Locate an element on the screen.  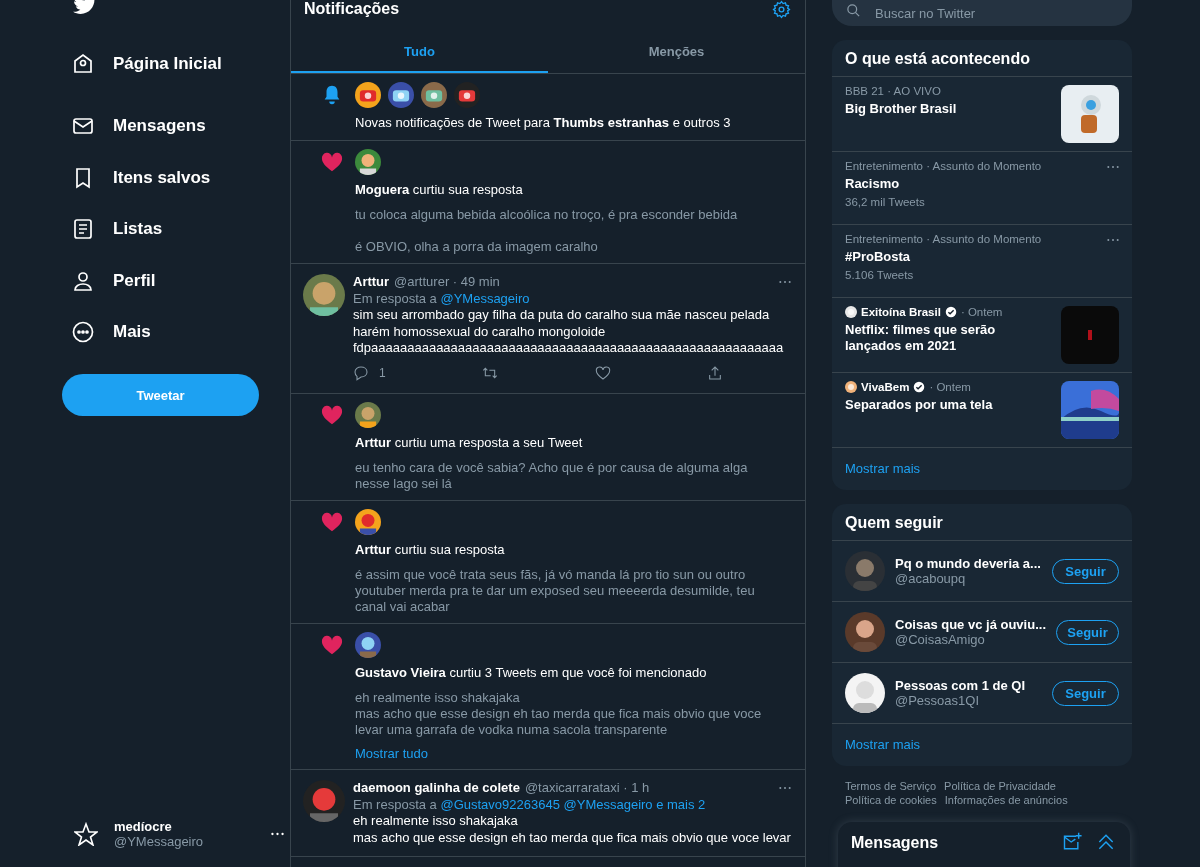
drawer-title: Mensagens is located at coordinates (895, 843).